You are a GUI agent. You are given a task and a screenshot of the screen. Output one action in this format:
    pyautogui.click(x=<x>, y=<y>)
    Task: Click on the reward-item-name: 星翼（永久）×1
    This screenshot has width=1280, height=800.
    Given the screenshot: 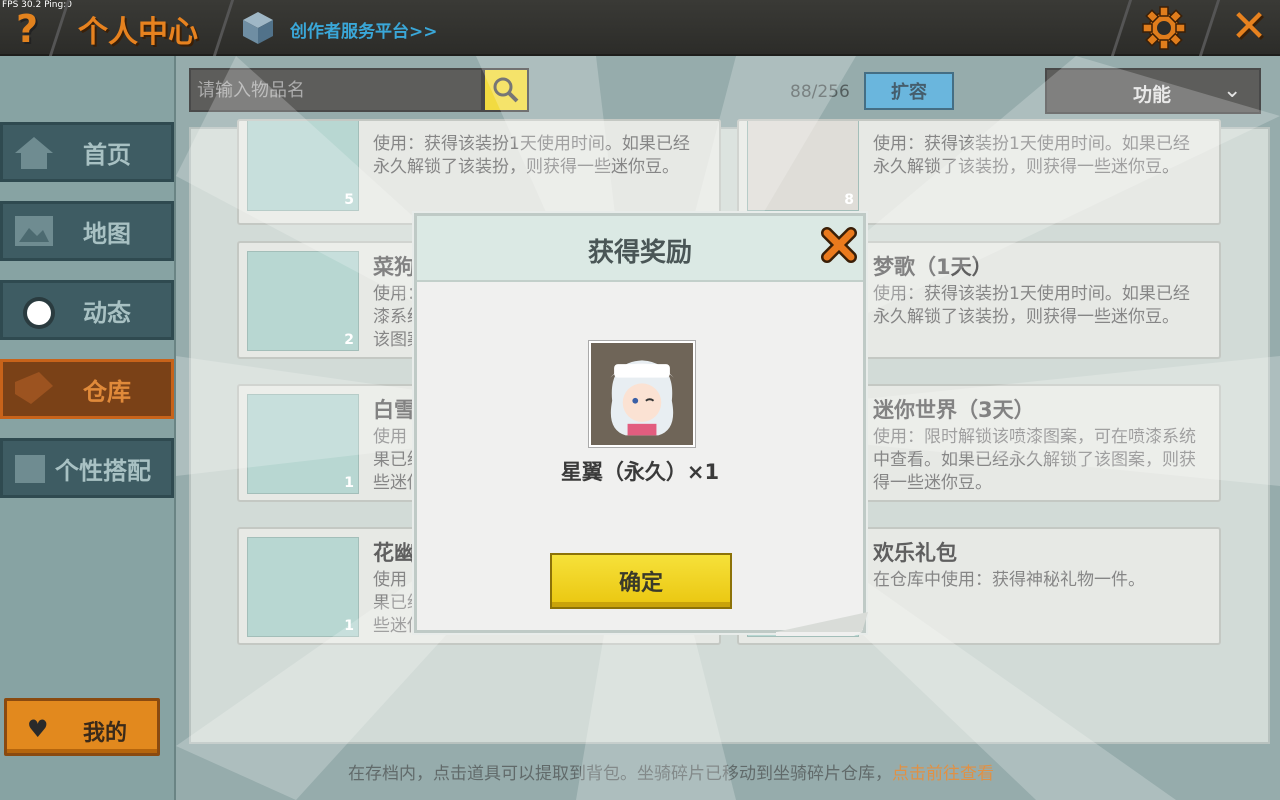 What is the action you would take?
    pyautogui.click(x=640, y=472)
    